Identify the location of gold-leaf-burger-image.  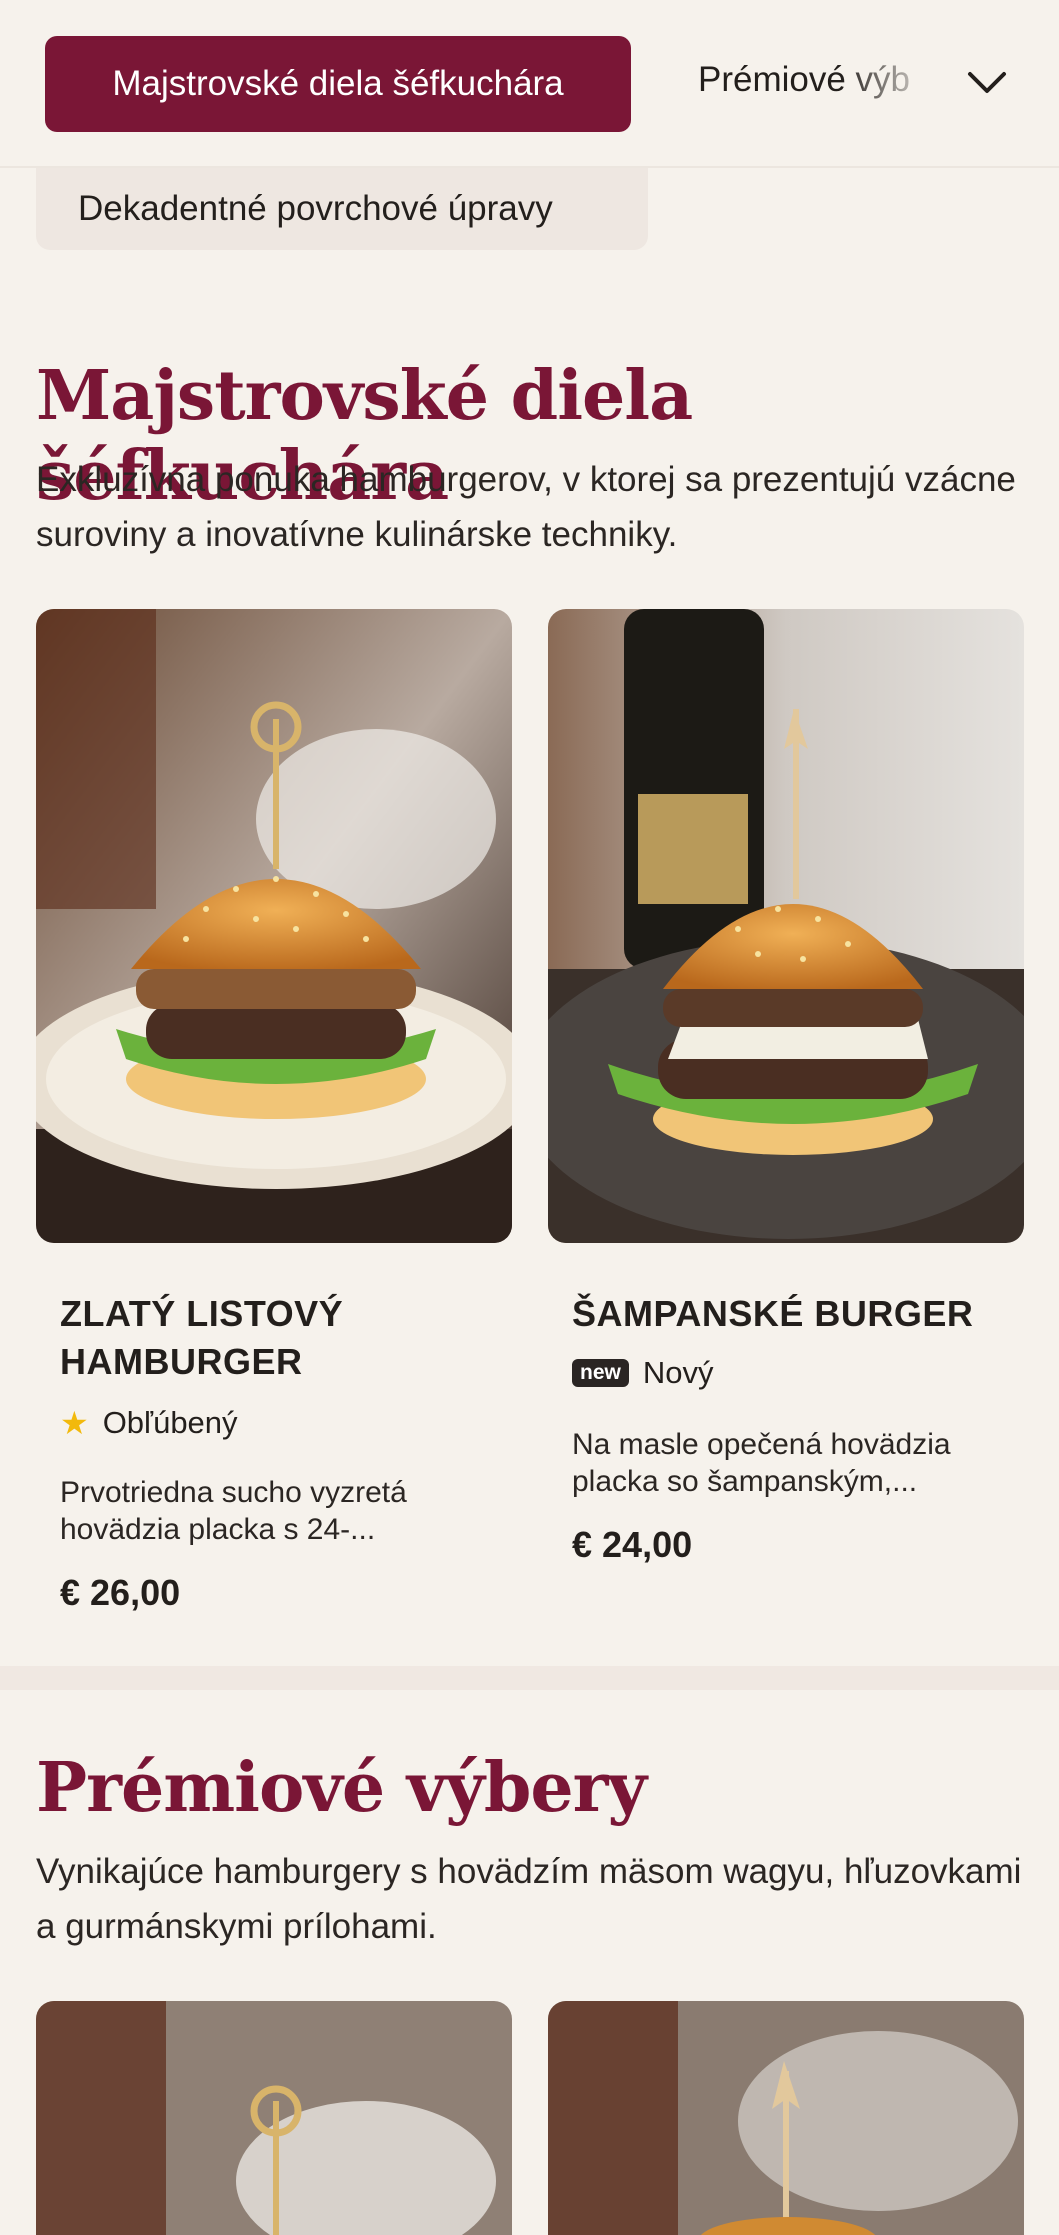
(274, 926).